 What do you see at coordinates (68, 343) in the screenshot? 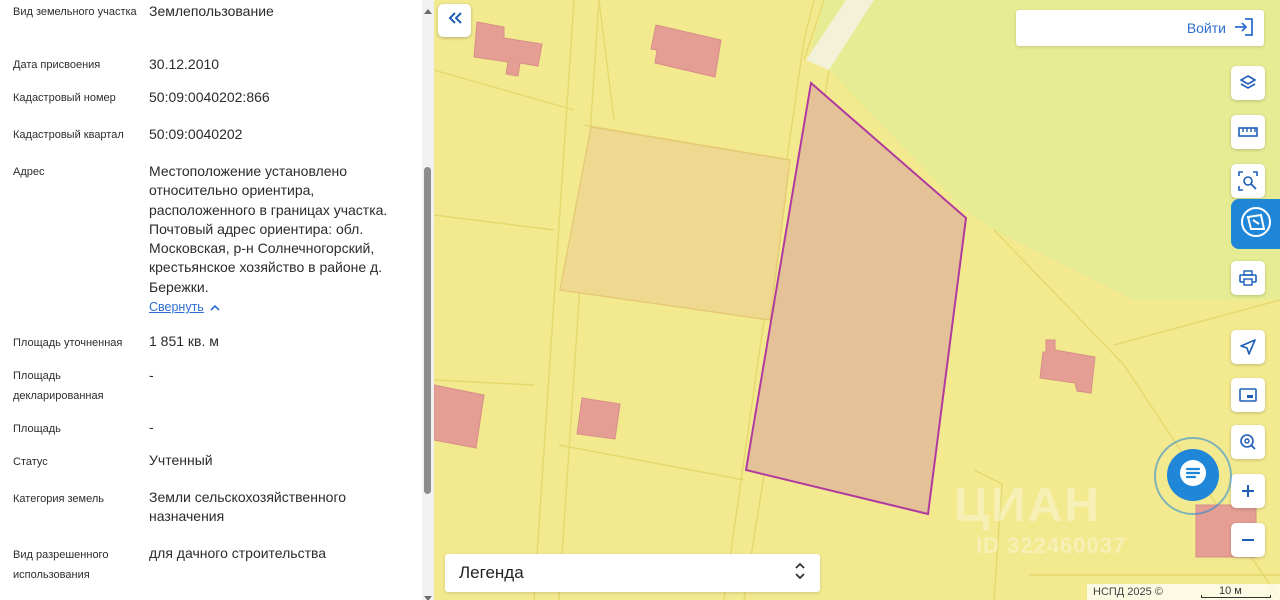
I see `label-area-specified: Площадь уточненная` at bounding box center [68, 343].